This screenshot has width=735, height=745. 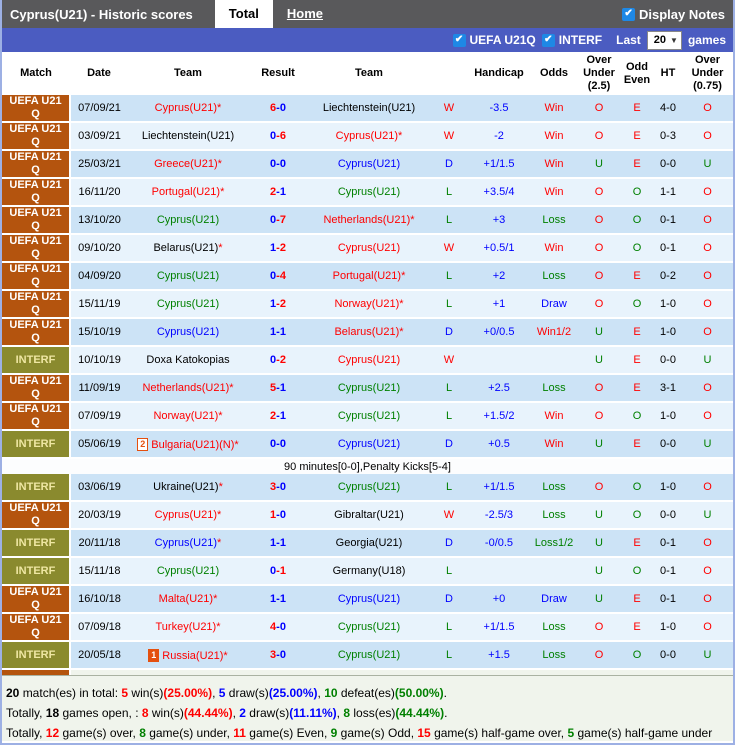 What do you see at coordinates (645, 733) in the screenshot?
I see `footer-segment: game(s) half-game under` at bounding box center [645, 733].